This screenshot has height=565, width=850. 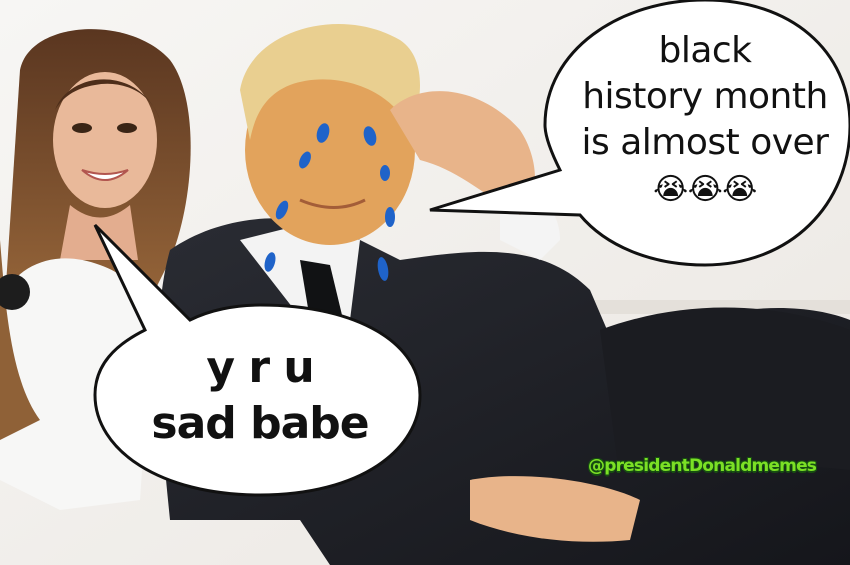 What do you see at coordinates (705, 119) in the screenshot?
I see `right-bubble-text: black history month is almost over 😭😭😭` at bounding box center [705, 119].